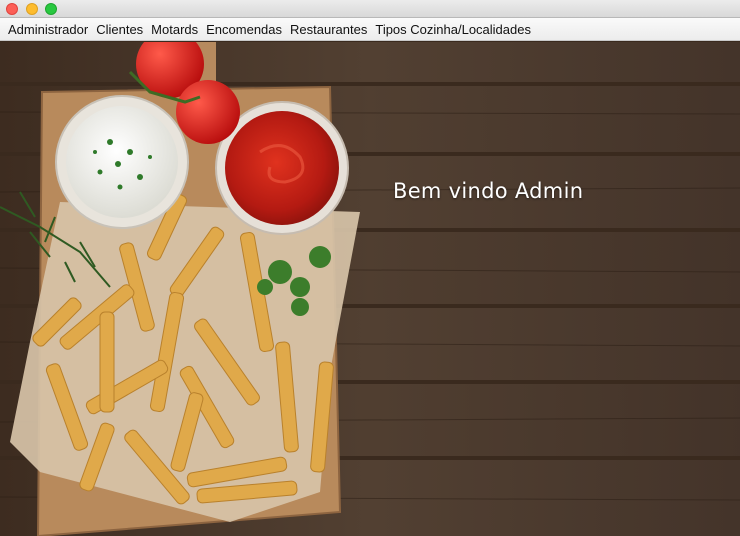  What do you see at coordinates (328, 29) in the screenshot?
I see `menu-restaurantes: Restaurantes` at bounding box center [328, 29].